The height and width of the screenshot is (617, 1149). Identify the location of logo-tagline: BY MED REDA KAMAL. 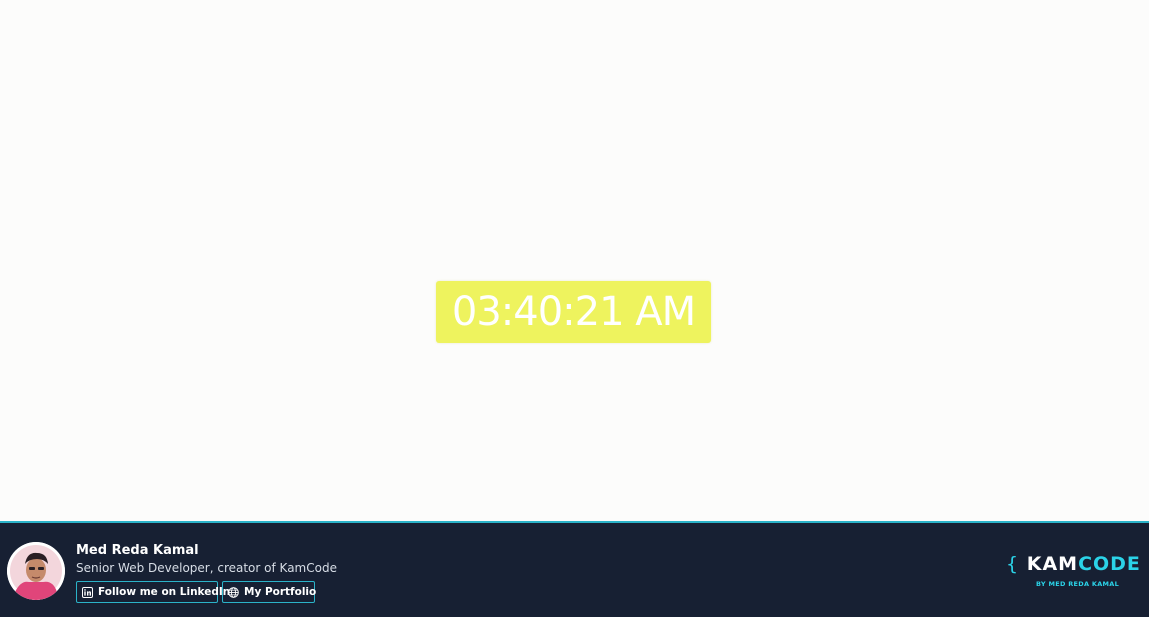
(1078, 584).